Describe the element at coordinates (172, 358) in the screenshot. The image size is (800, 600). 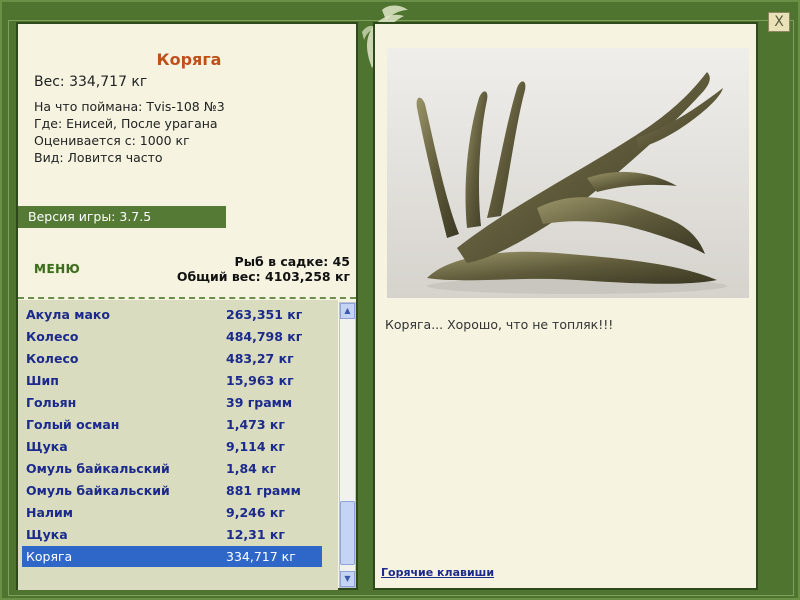
I see `list-item: Колесо 483,27 кг` at that location.